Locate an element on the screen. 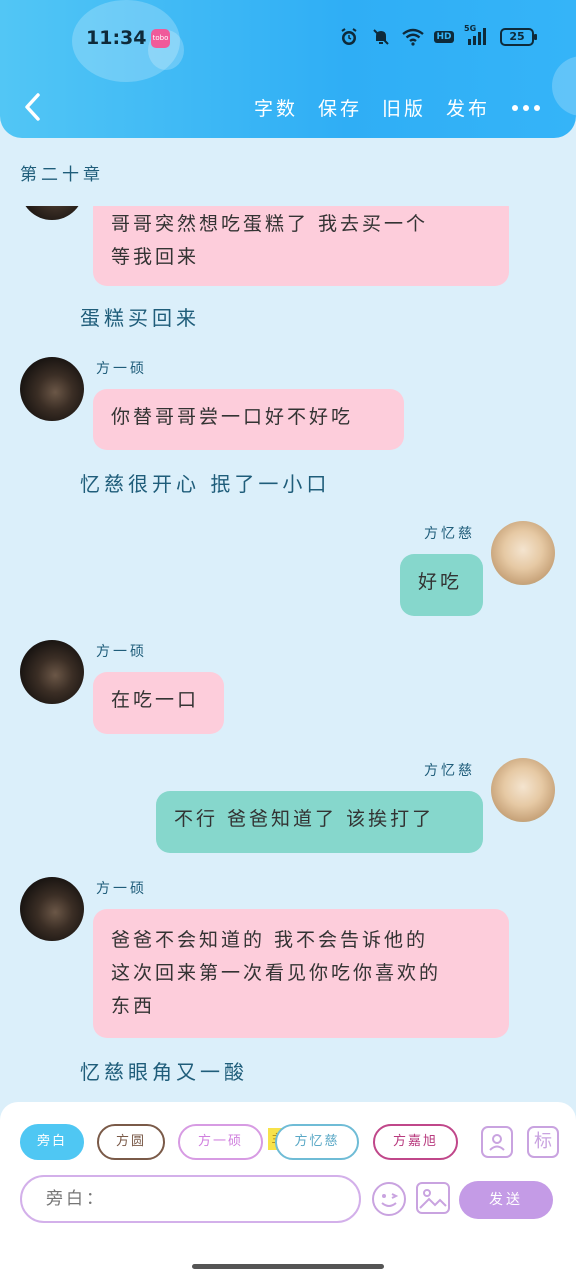 The height and width of the screenshot is (1280, 576). header-actions: 字数 保存 旧版 发布 is located at coordinates (397, 107).